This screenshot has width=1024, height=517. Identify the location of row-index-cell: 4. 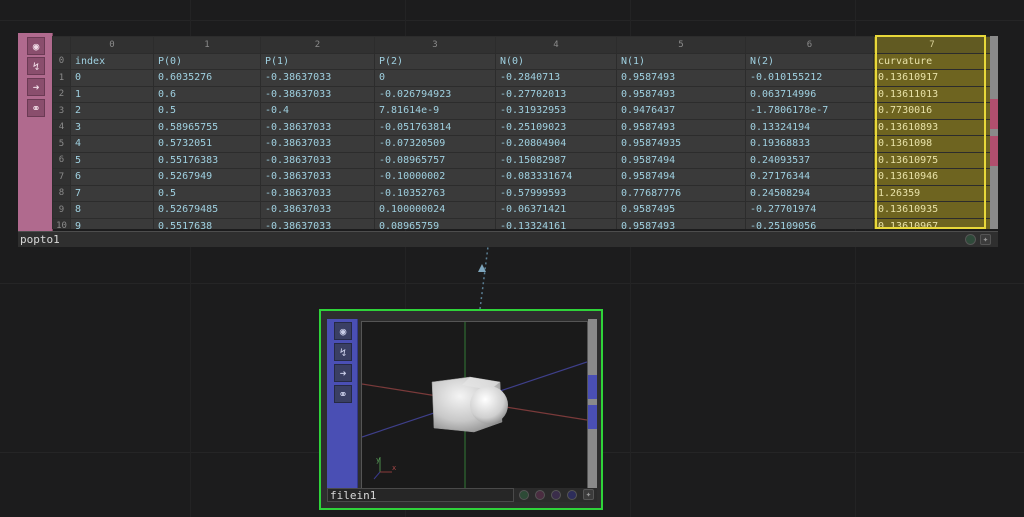
(61, 127).